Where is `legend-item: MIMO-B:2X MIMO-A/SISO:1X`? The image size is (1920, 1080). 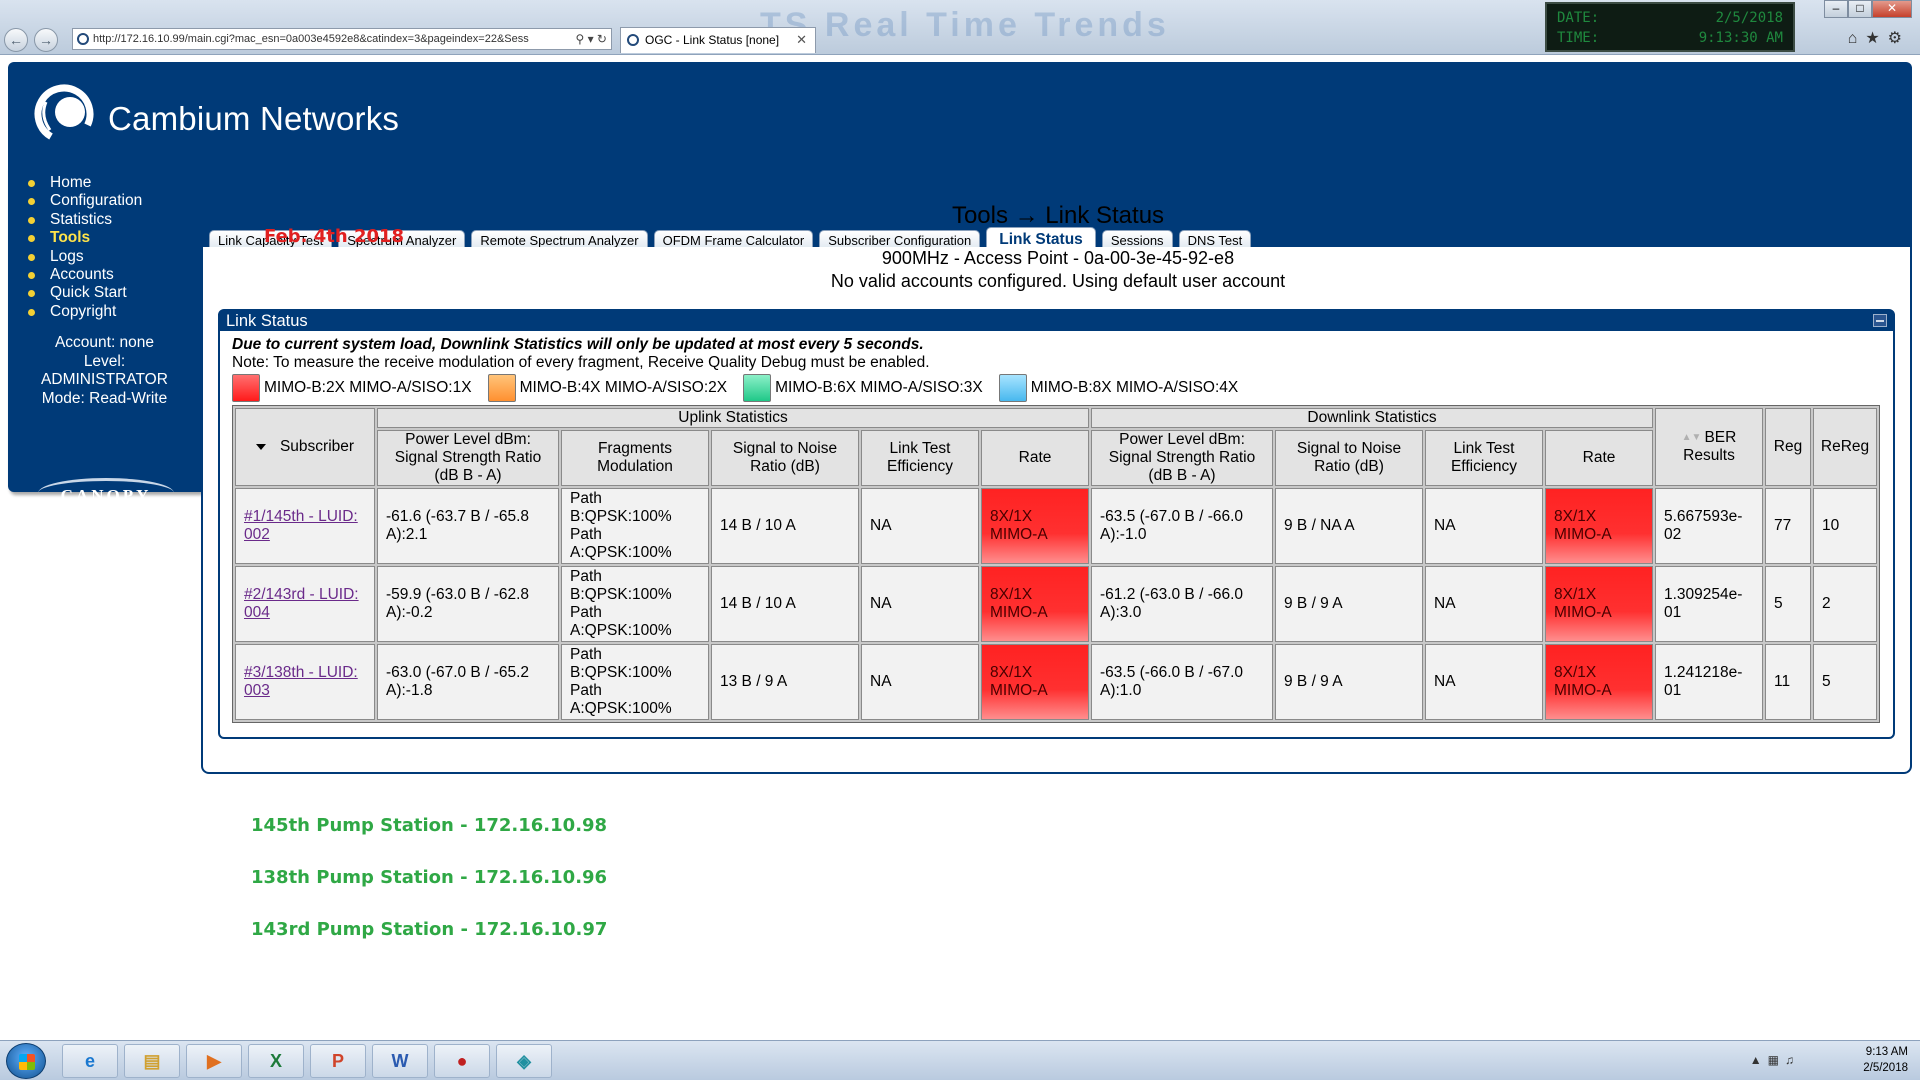 legend-item: MIMO-B:2X MIMO-A/SISO:1X is located at coordinates (352, 388).